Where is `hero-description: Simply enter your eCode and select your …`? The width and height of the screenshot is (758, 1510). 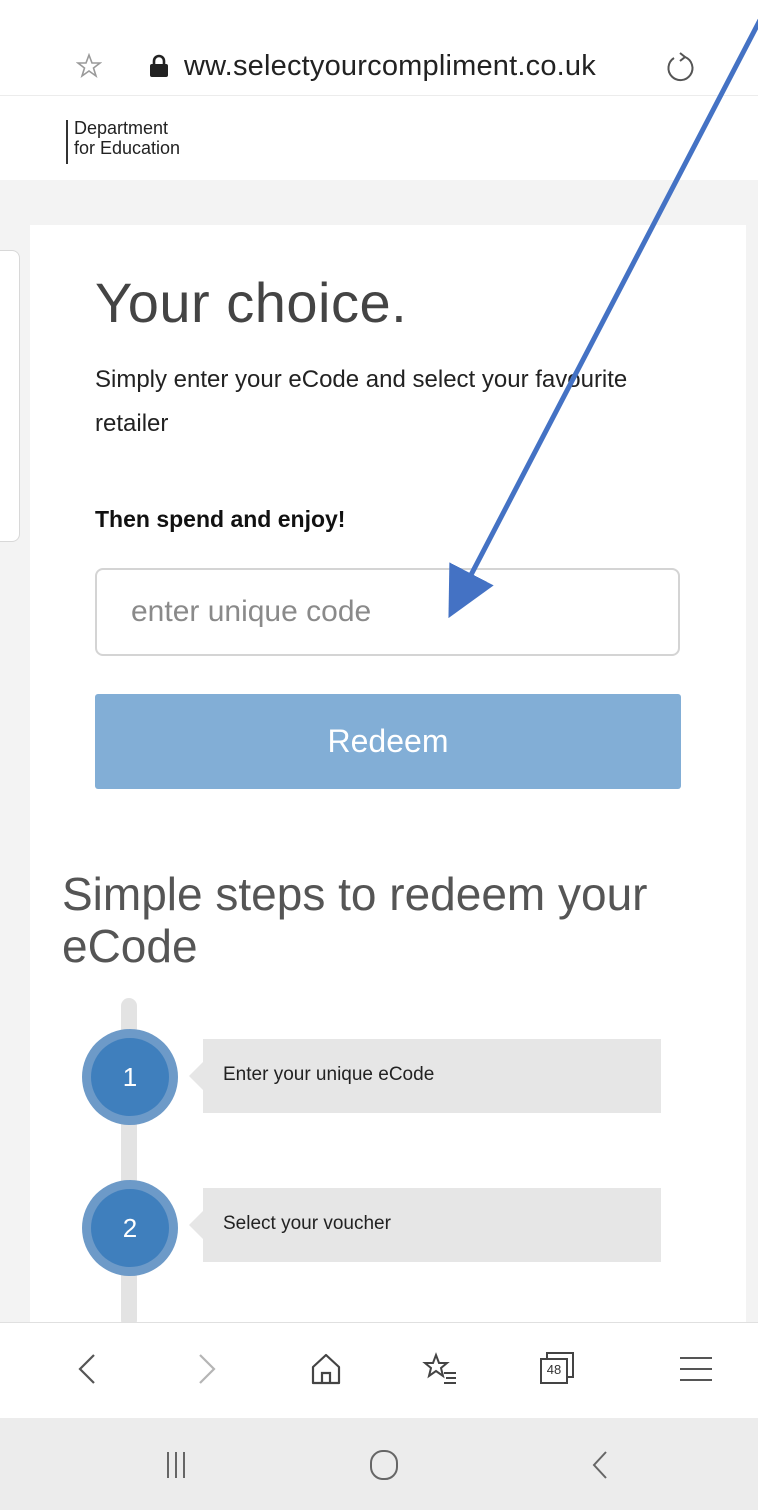
hero-description: Simply enter your eCode and select your … is located at coordinates (361, 401).